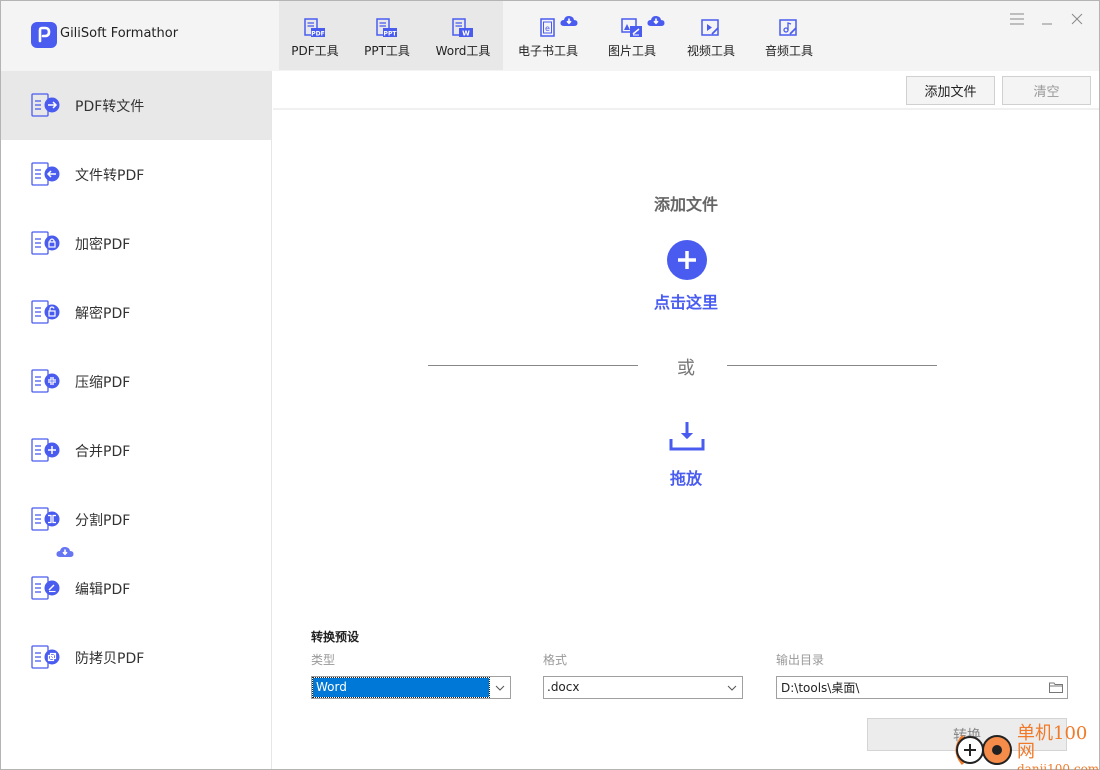  What do you see at coordinates (685, 204) in the screenshot?
I see `drop-zone-title: 添加文件` at bounding box center [685, 204].